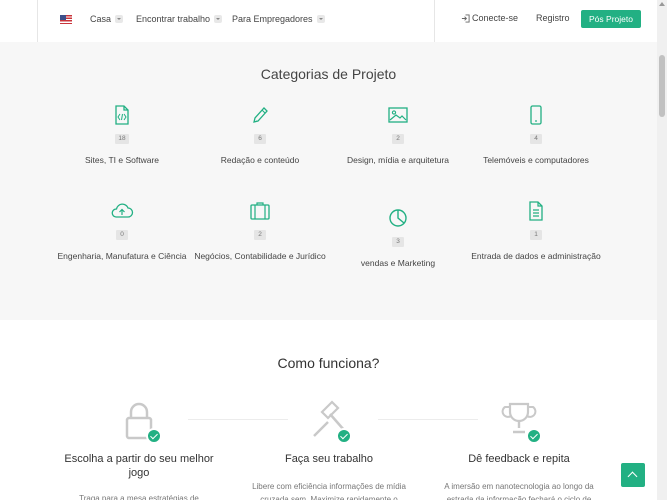 This screenshot has width=667, height=500. I want to click on image-icon, so click(398, 115).